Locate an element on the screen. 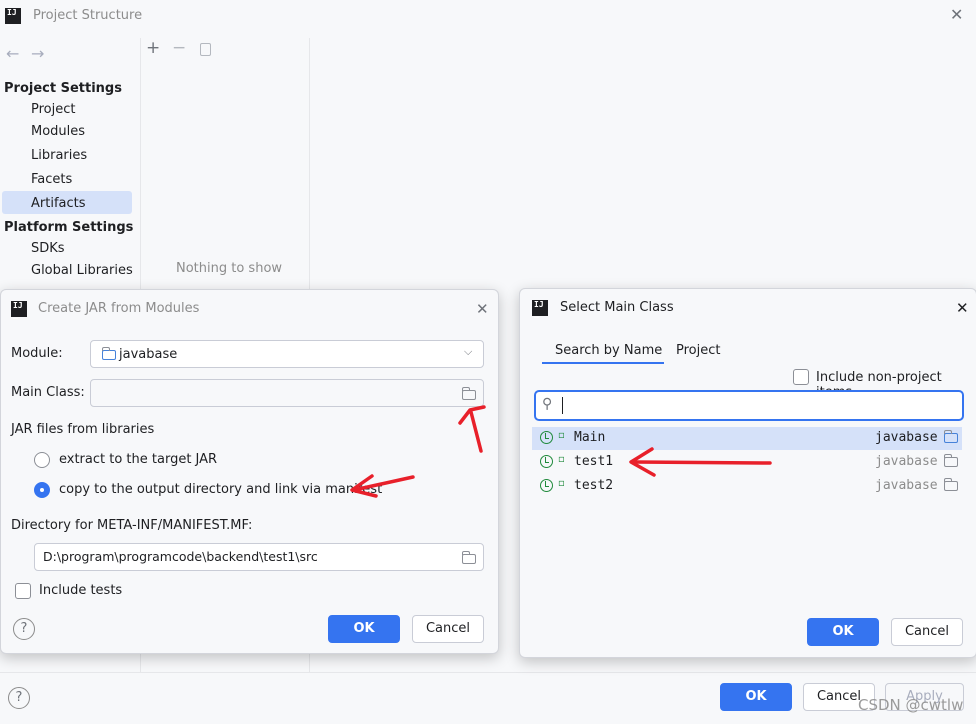  annotation-arrow-main-class is located at coordinates (476, 431).